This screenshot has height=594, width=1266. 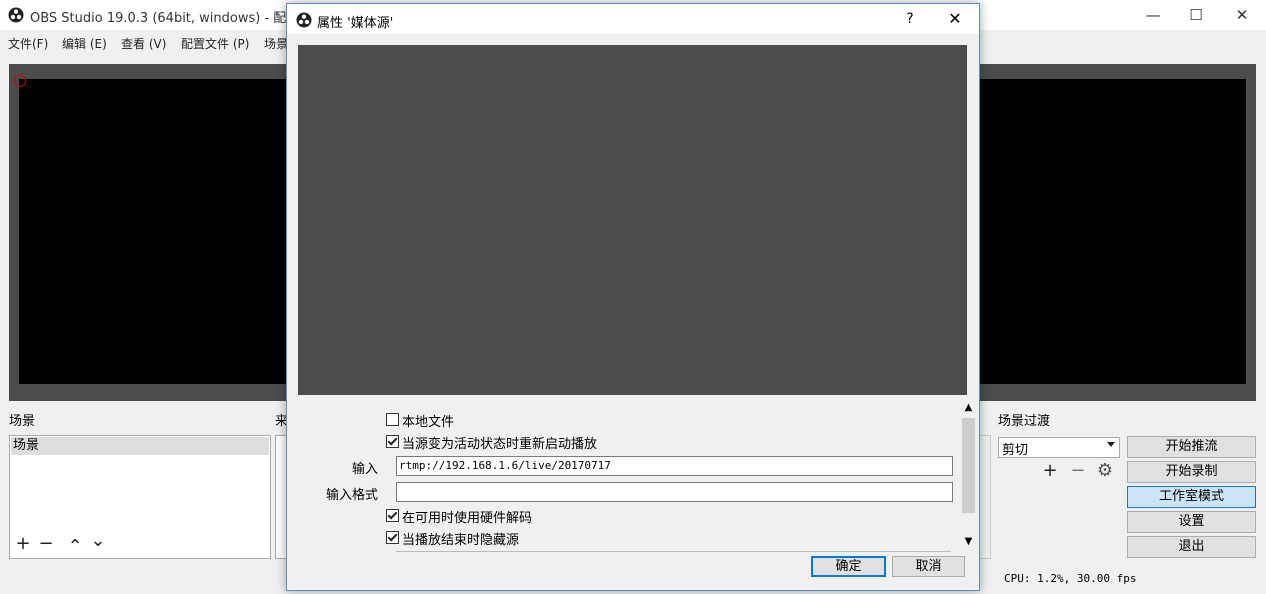 I want to click on menu-profile: 配置文件 (P), so click(x=215, y=43).